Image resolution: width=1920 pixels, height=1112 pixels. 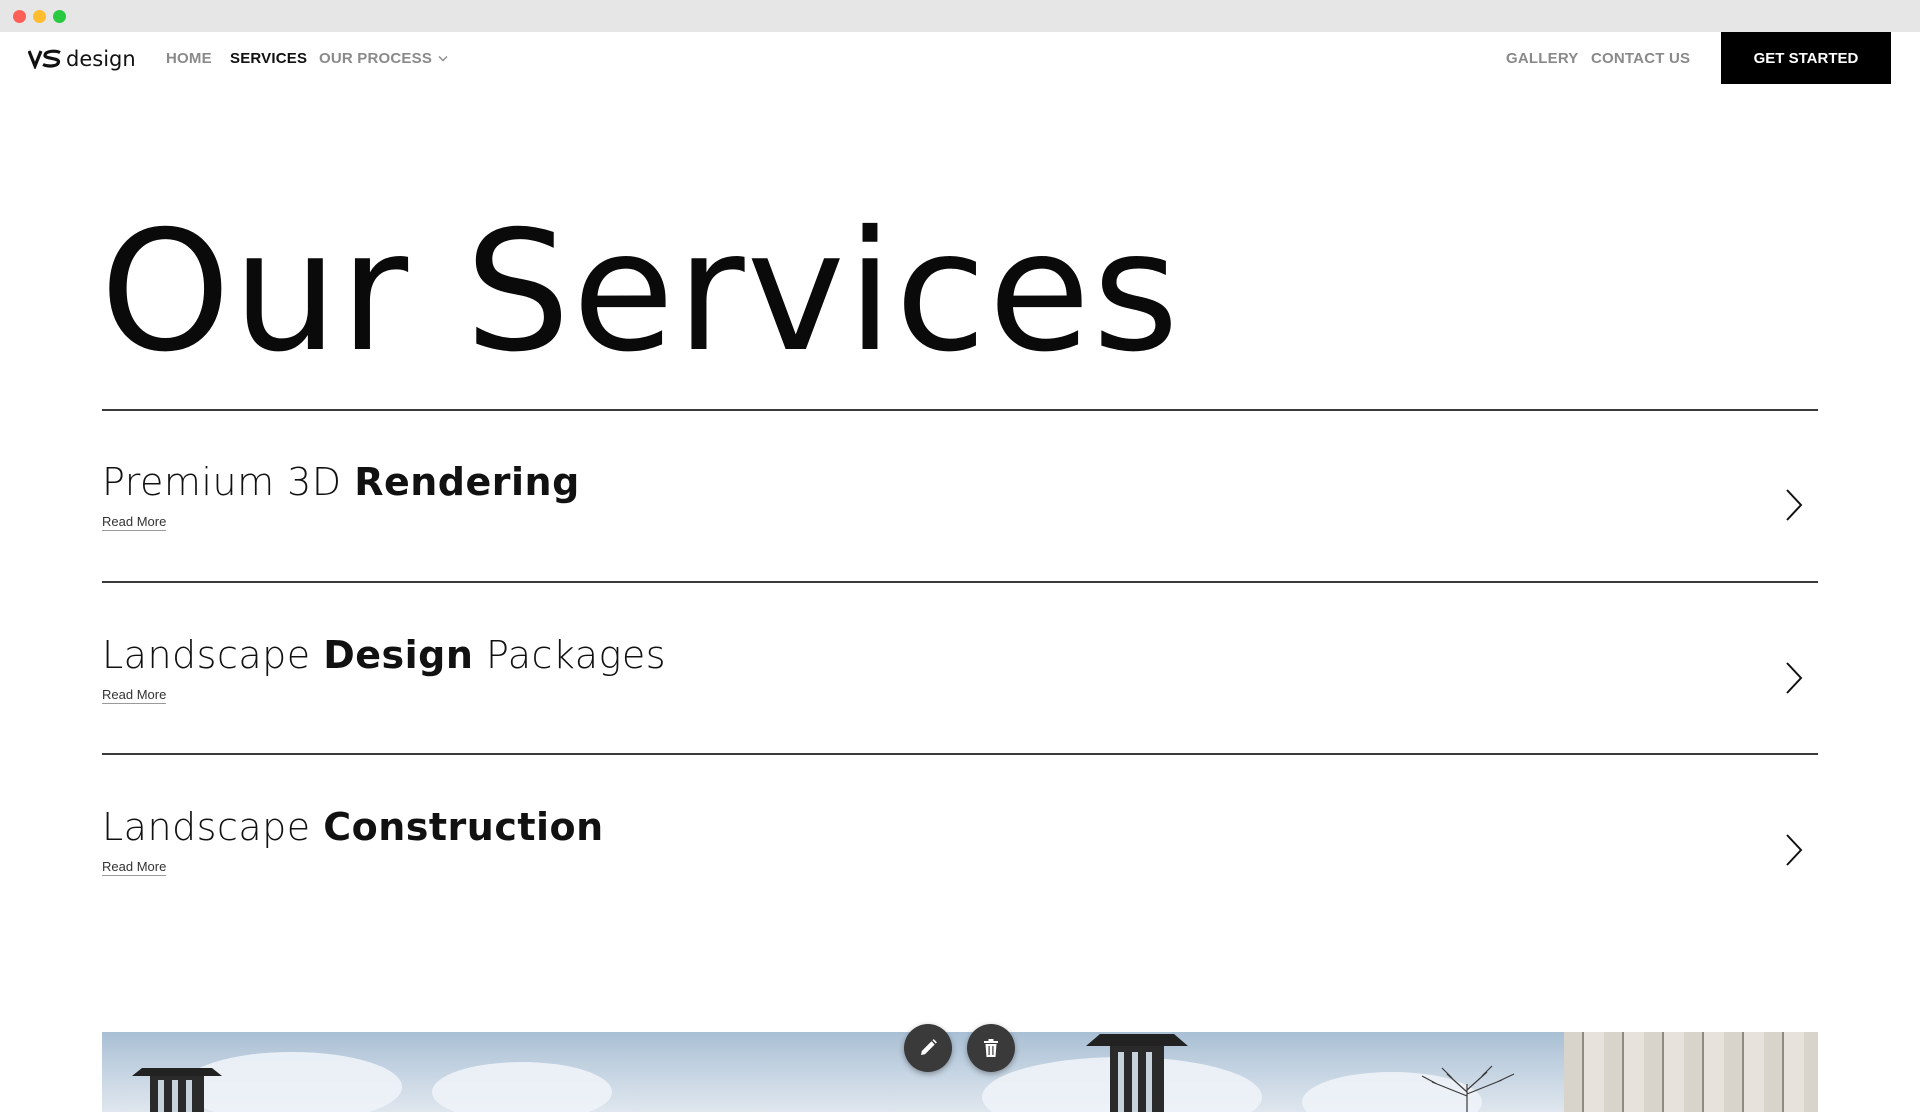 What do you see at coordinates (960, 889) in the screenshot?
I see `service-item-landscape-construction: Landscape Construction Read More` at bounding box center [960, 889].